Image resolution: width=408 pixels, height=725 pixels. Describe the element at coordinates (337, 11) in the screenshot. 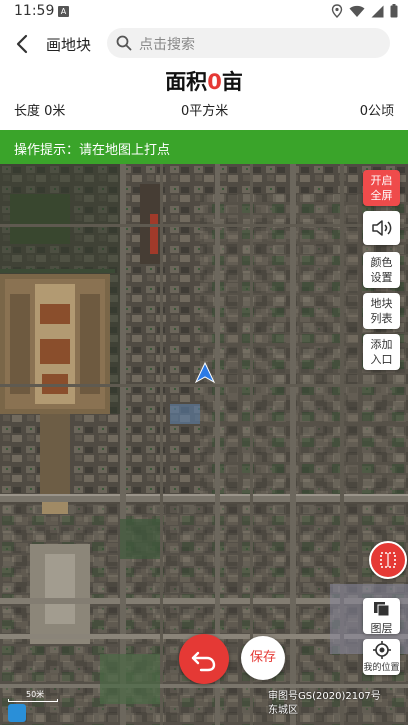

I see `location-status-icon` at that location.